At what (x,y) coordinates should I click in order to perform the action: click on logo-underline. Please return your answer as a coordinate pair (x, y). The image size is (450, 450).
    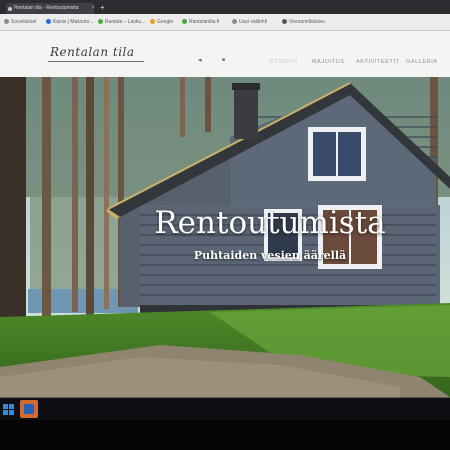
    Looking at the image, I should click on (96, 61).